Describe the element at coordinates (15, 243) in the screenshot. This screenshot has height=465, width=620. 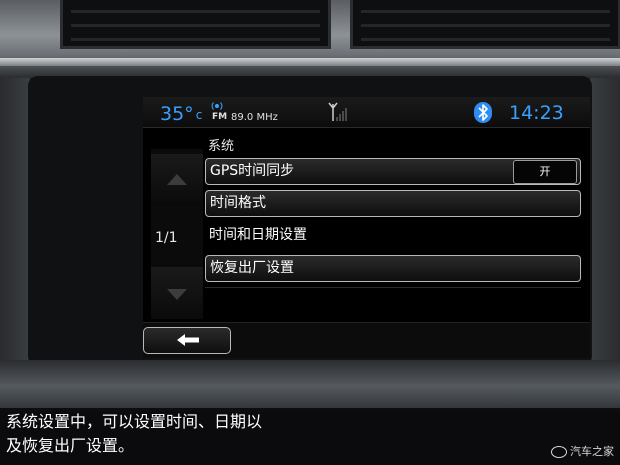
I see `dashboard-left-panel` at that location.